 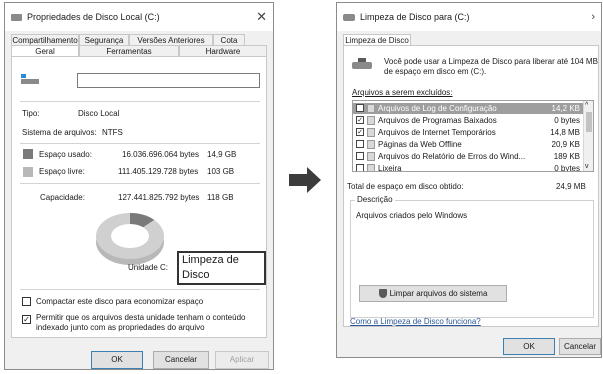 I want to click on file-name: Páginas da Web Offline, so click(x=420, y=144).